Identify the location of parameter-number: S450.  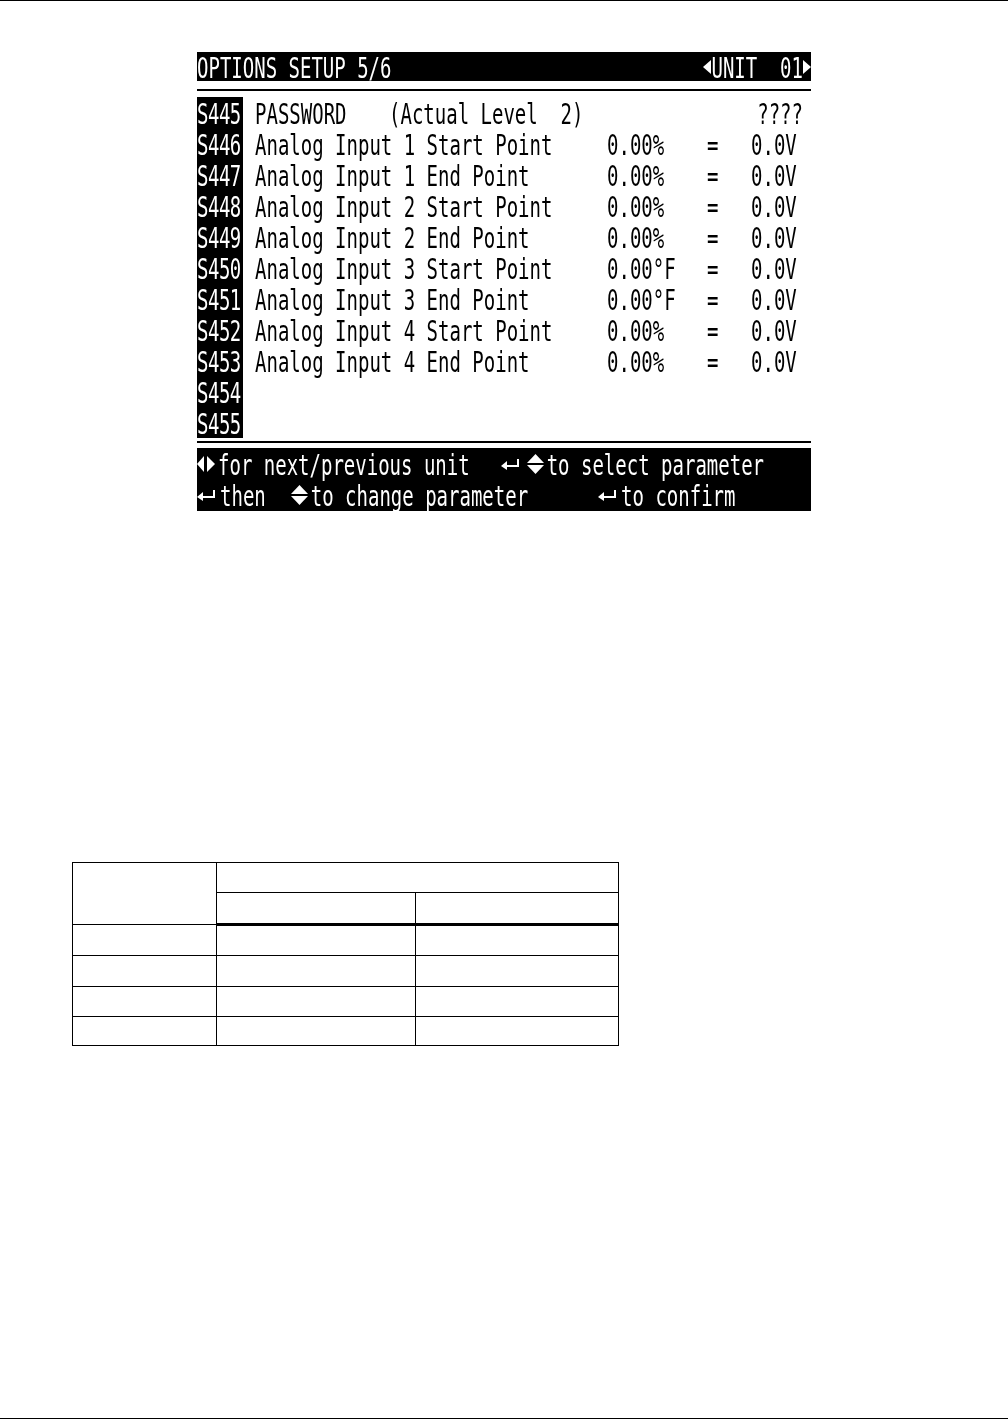
(220, 267).